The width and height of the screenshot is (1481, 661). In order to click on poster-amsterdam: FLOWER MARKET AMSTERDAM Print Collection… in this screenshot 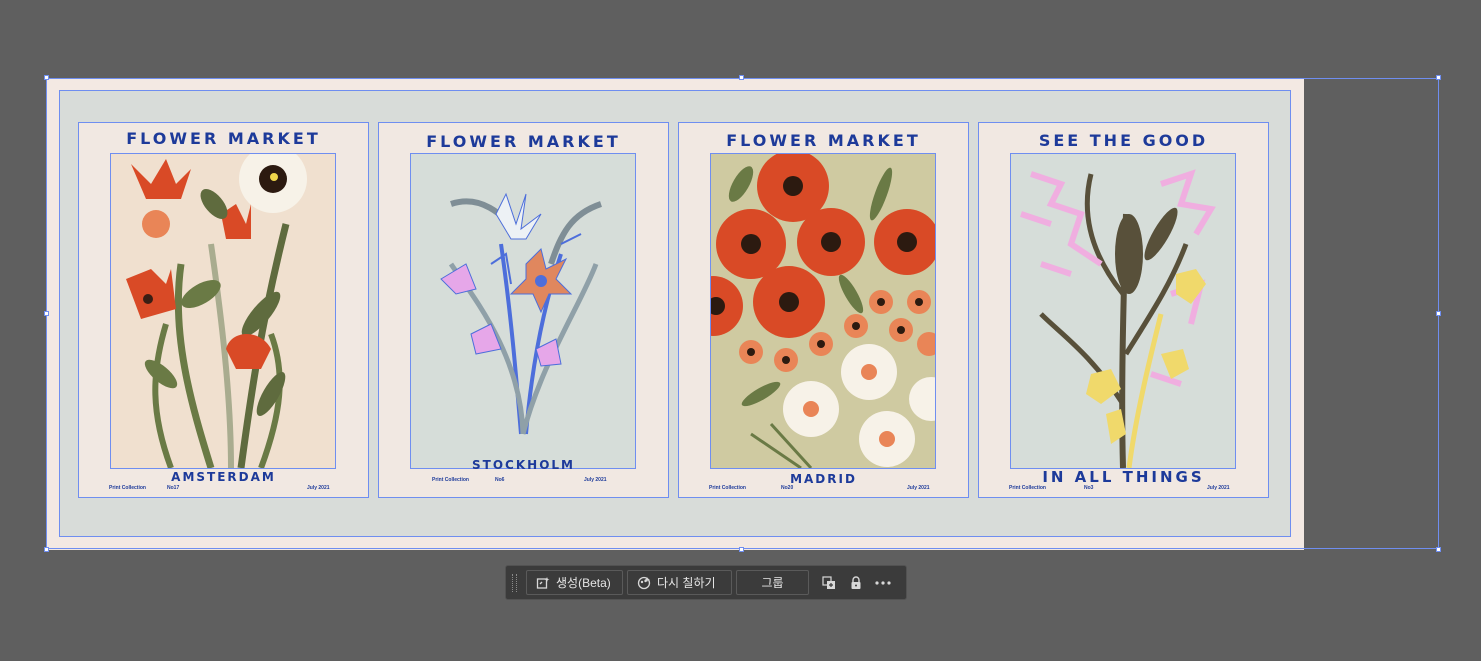, I will do `click(223, 310)`.